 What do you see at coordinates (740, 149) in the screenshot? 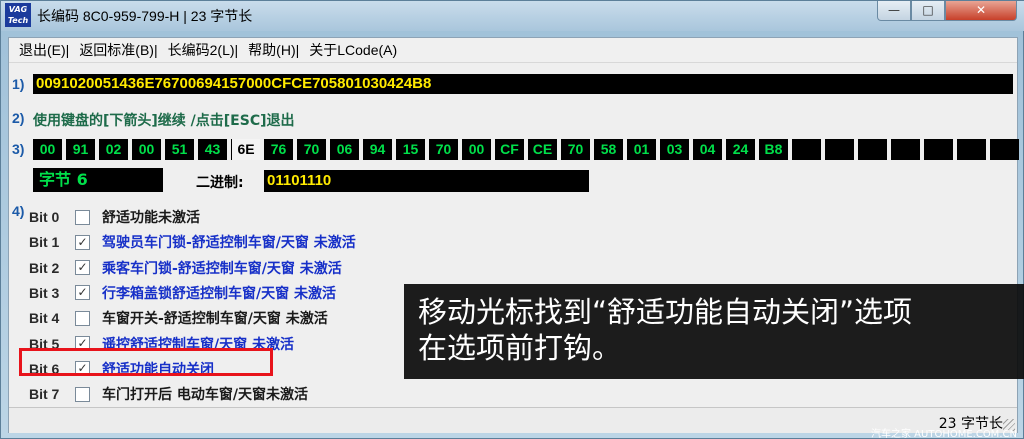
I see `byte-cell: 24` at bounding box center [740, 149].